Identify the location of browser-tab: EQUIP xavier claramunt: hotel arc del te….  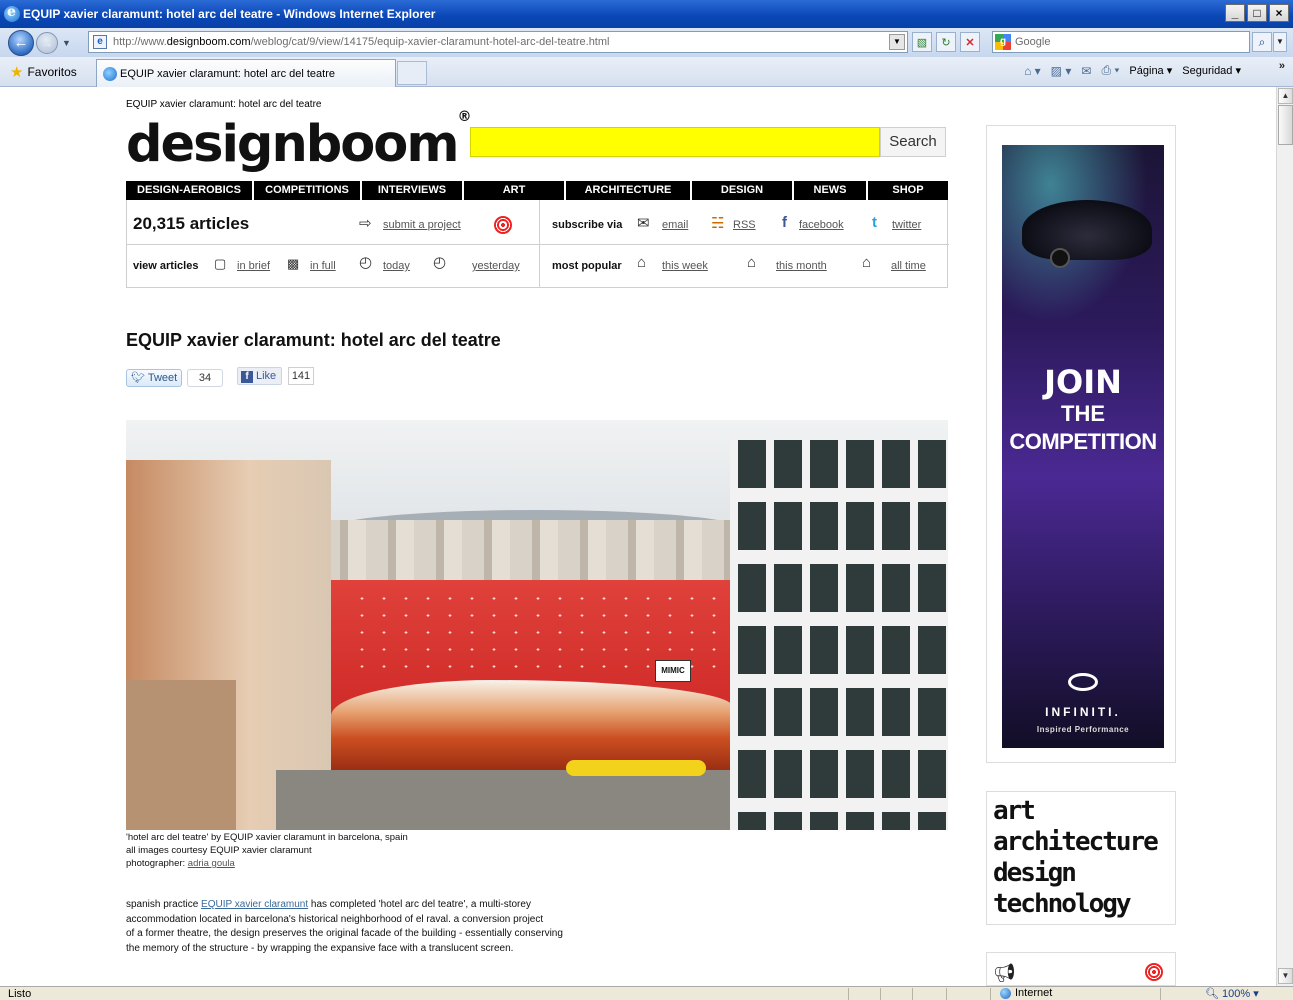
(246, 73).